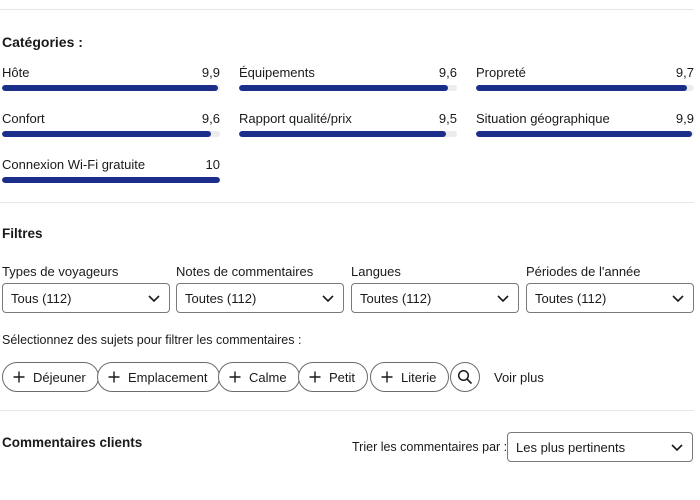 This screenshot has width=700, height=500. What do you see at coordinates (585, 78) in the screenshot?
I see `score-proprete: Propreté 9,7` at bounding box center [585, 78].